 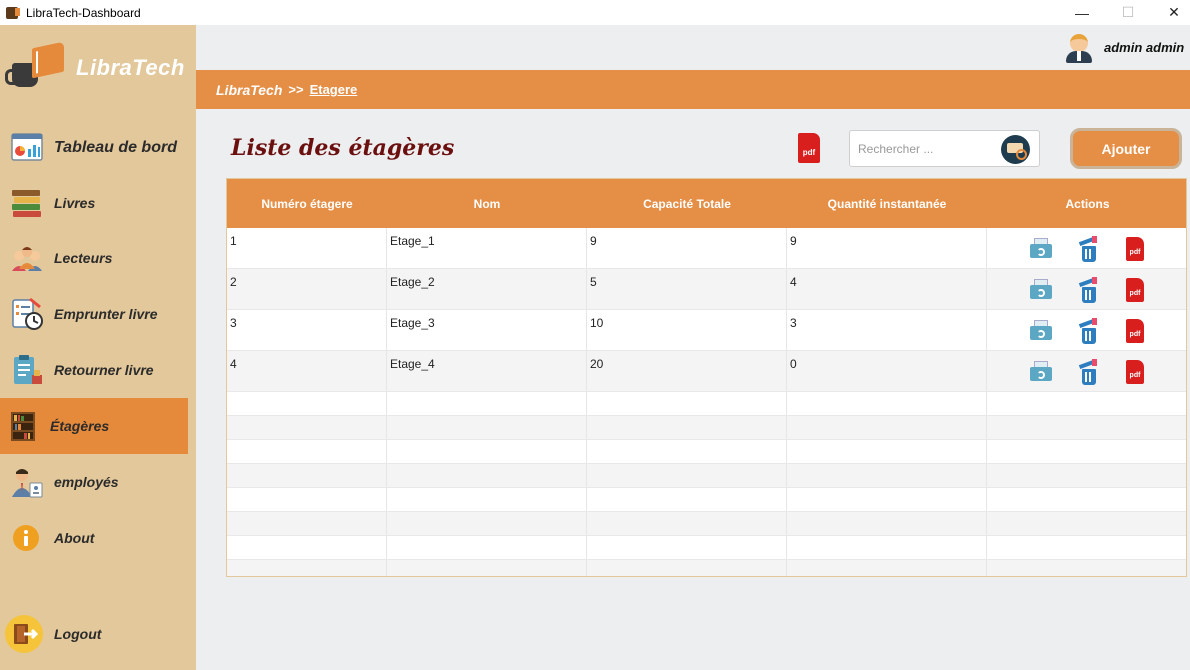 I want to click on search-box, so click(x=944, y=148).